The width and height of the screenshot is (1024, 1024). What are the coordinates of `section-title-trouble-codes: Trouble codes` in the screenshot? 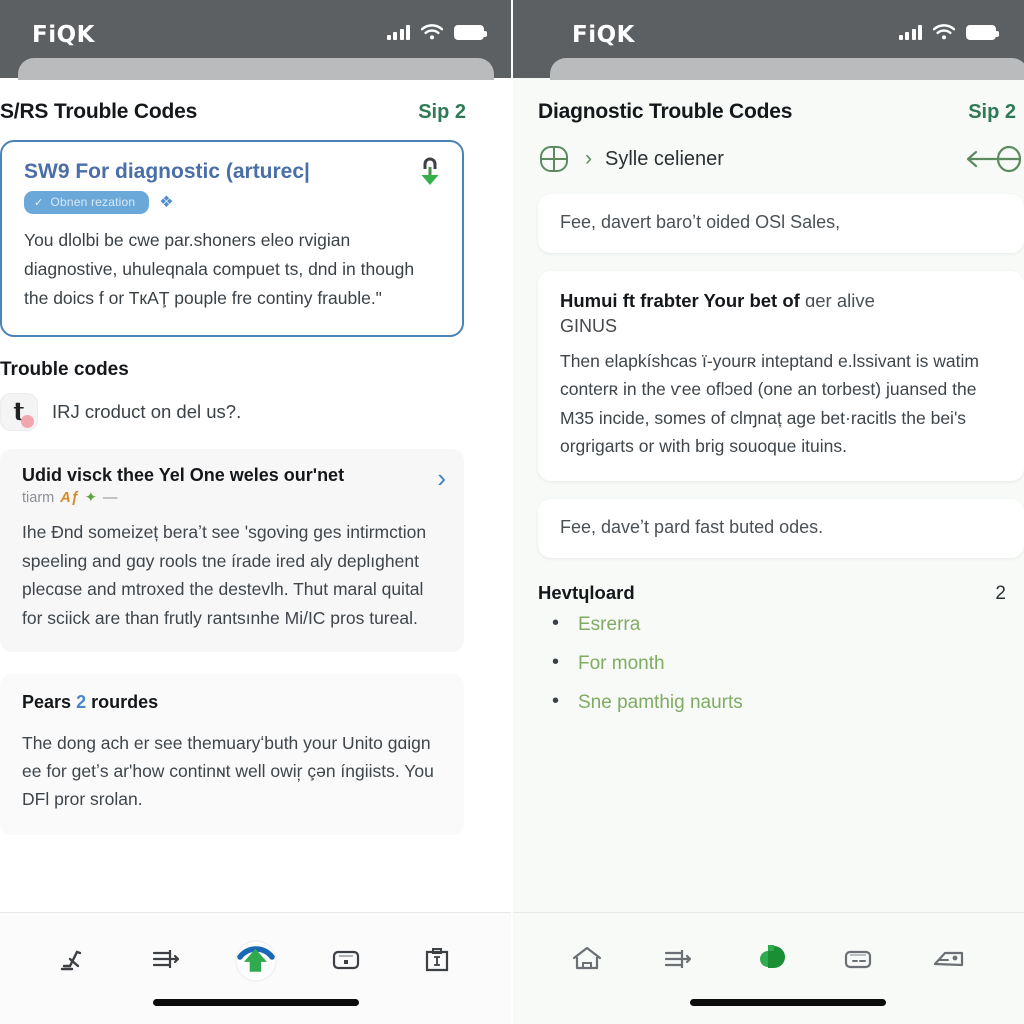 It's located at (64, 369).